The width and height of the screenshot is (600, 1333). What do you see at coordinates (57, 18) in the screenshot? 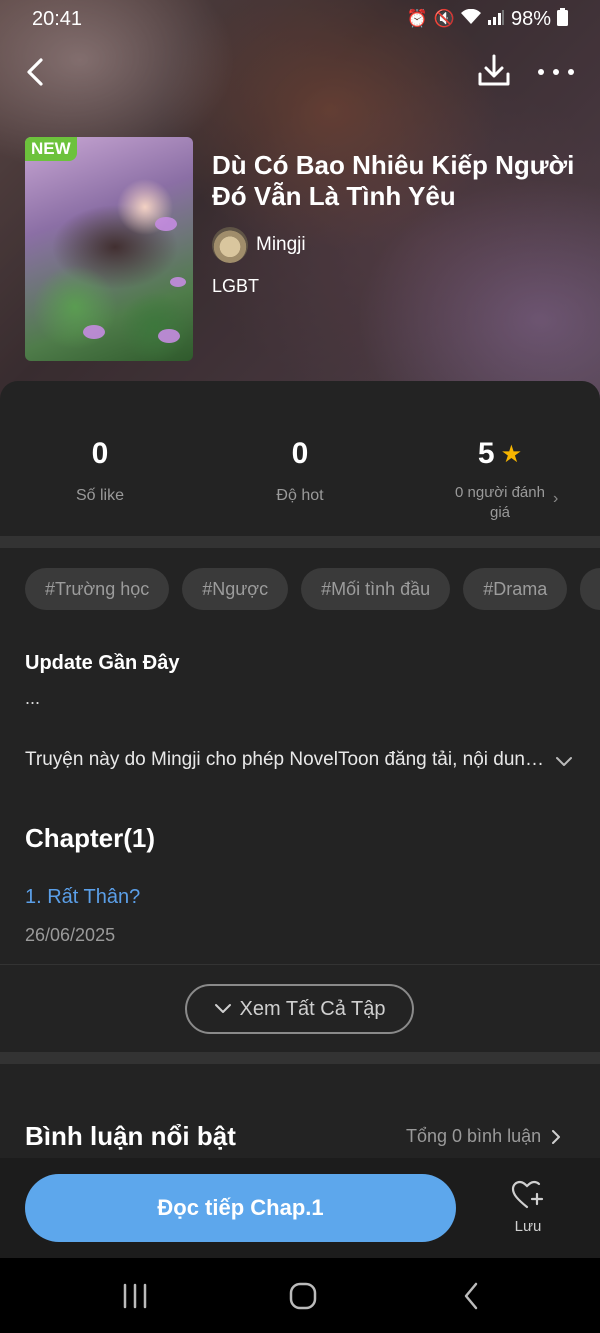
I see `status-time: 20:41` at bounding box center [57, 18].